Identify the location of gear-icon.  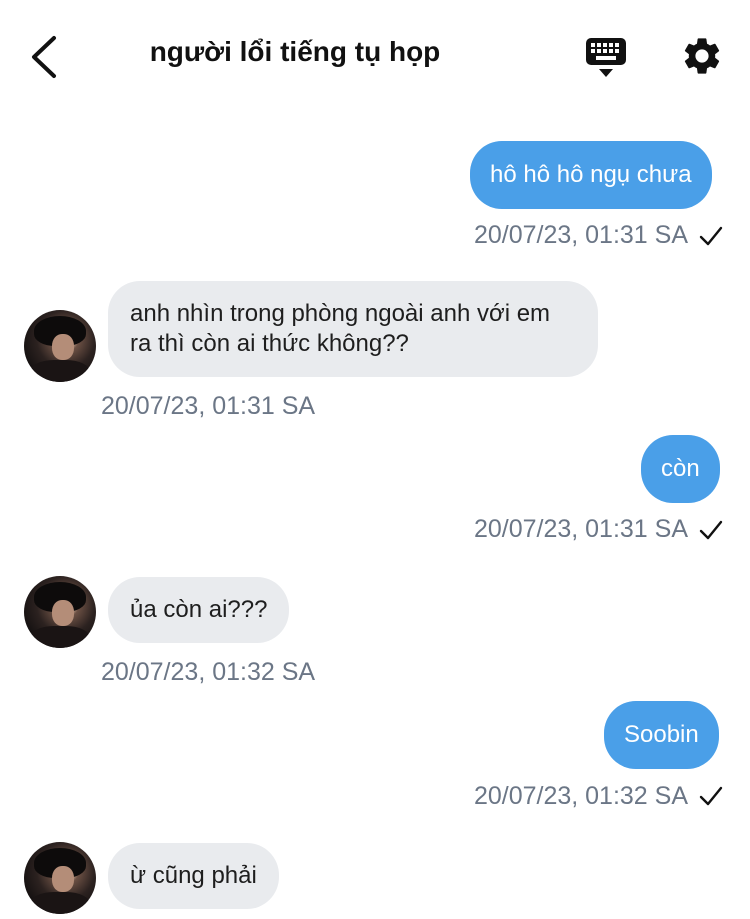
(702, 56).